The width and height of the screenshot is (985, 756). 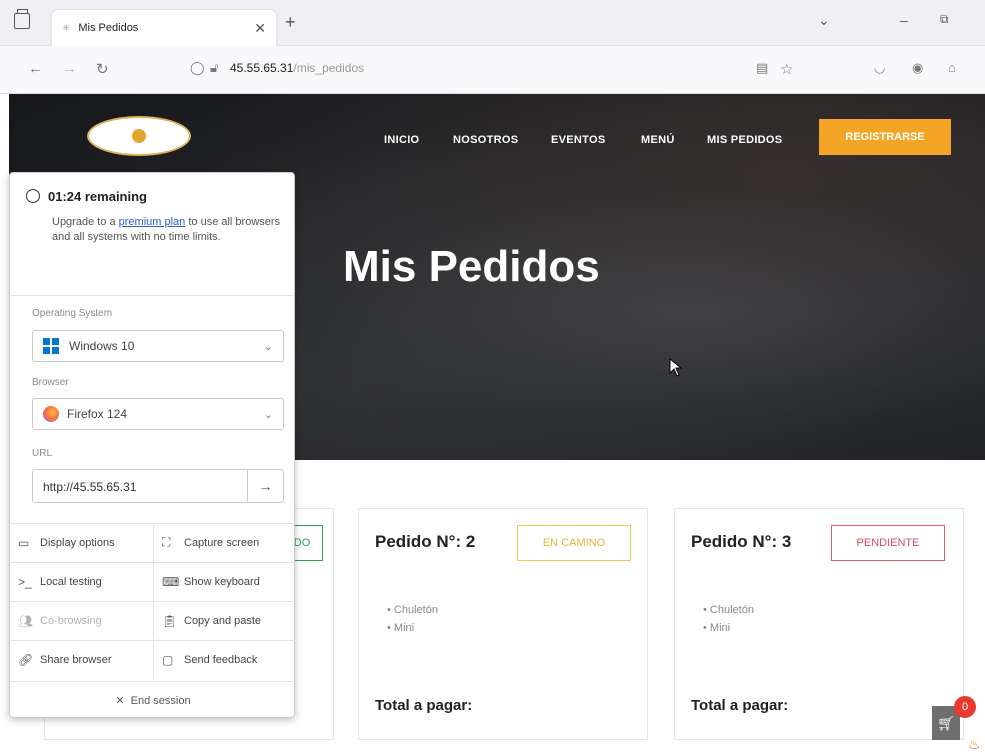 I want to click on restore-icon: ⧉, so click(x=944, y=19).